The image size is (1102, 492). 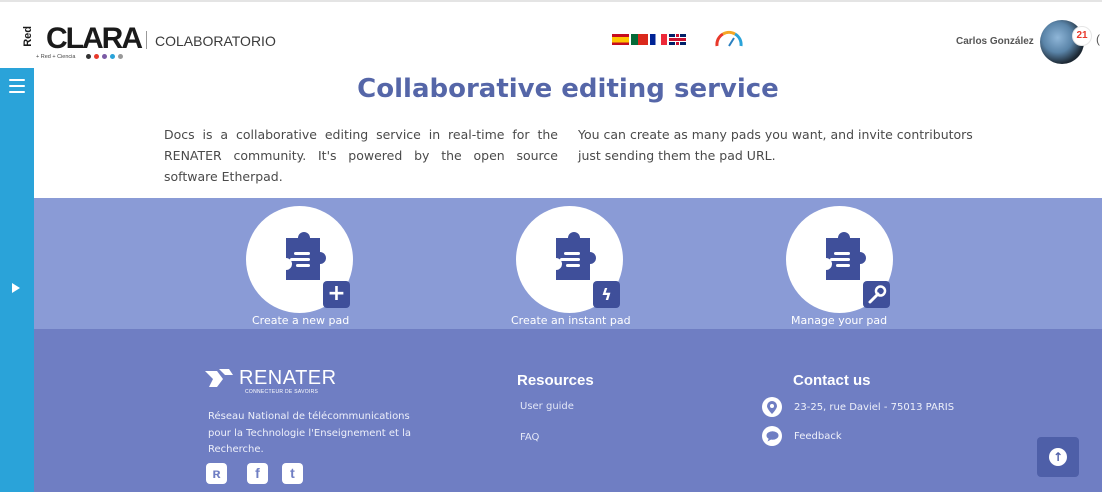 I want to click on speedometer-icon, so click(x=729, y=38).